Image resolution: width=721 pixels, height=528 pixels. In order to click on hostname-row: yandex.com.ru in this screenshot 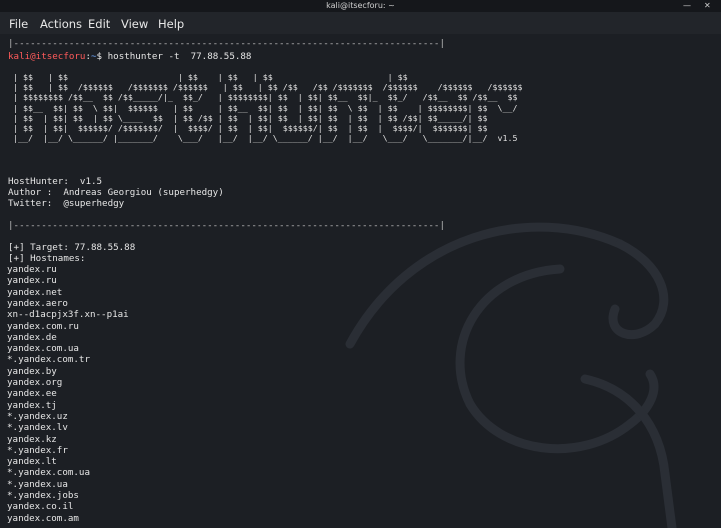, I will do `click(43, 326)`.